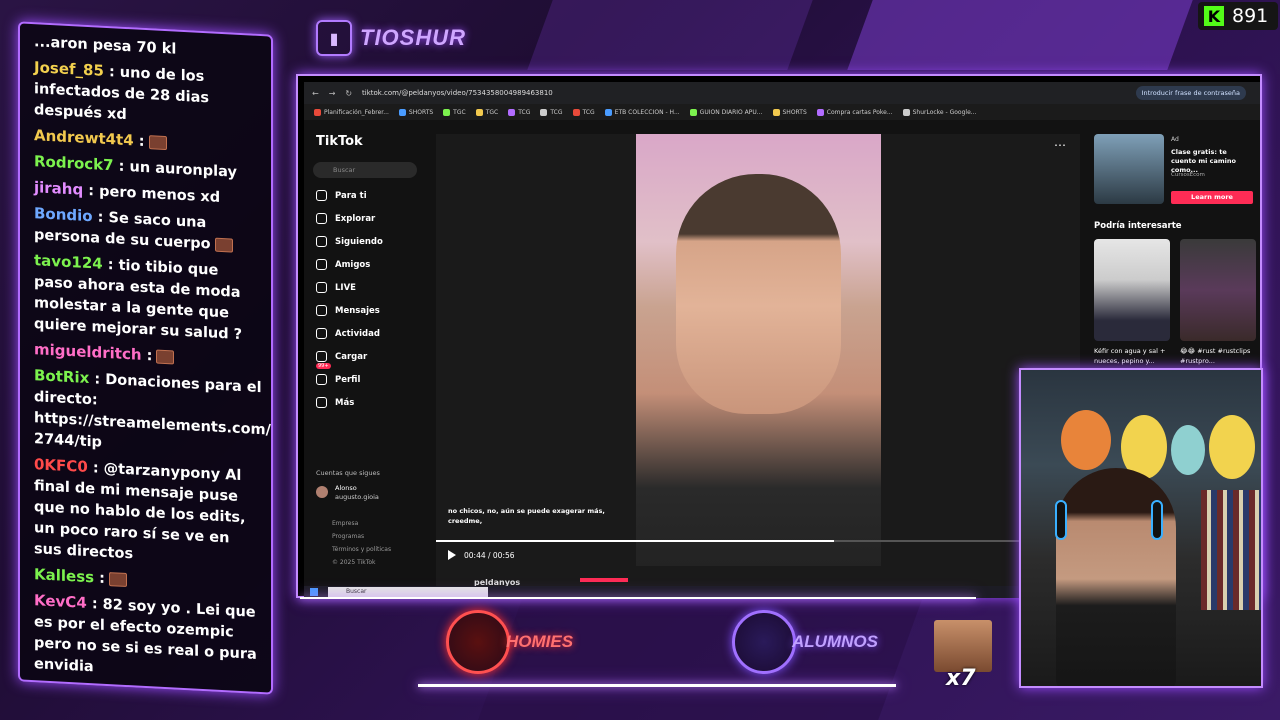 This screenshot has width=1280, height=720. What do you see at coordinates (492, 112) in the screenshot?
I see `bookmark-label: TGC` at bounding box center [492, 112].